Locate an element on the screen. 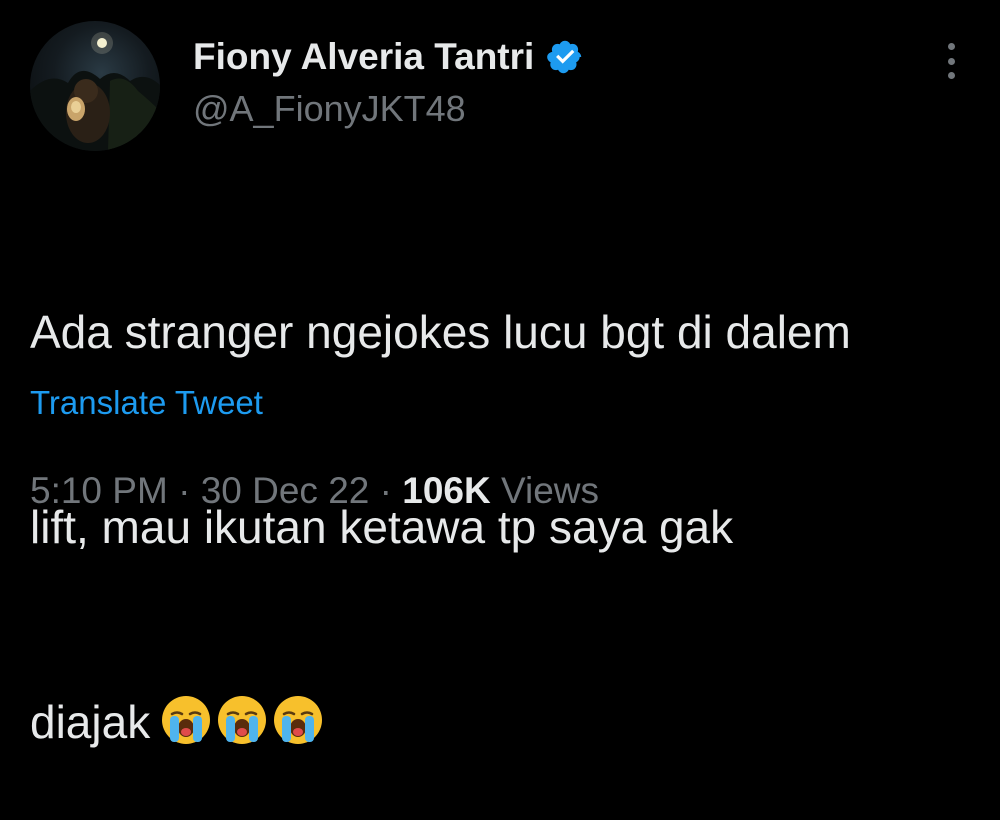  tweet-meta: 5:10 PM · 30 Dec 22 · 106K Views is located at coordinates (314, 491).